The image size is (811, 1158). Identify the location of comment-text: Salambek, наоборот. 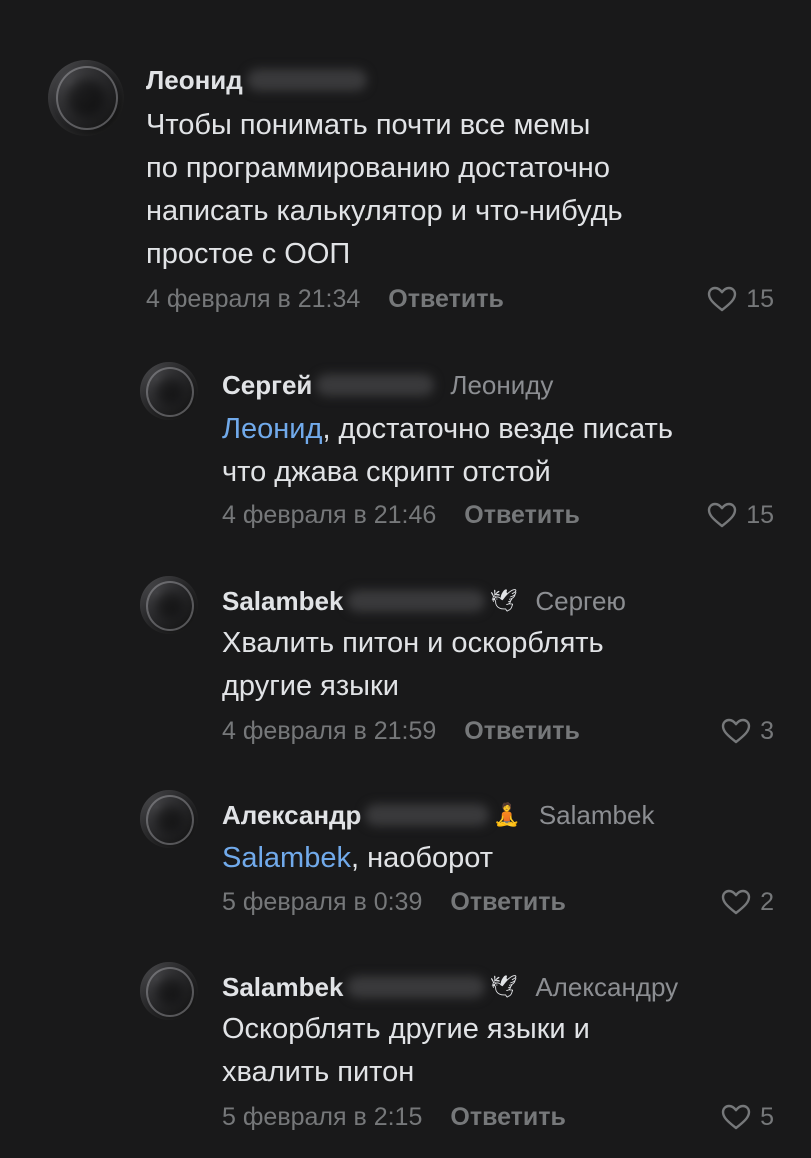
(357, 858).